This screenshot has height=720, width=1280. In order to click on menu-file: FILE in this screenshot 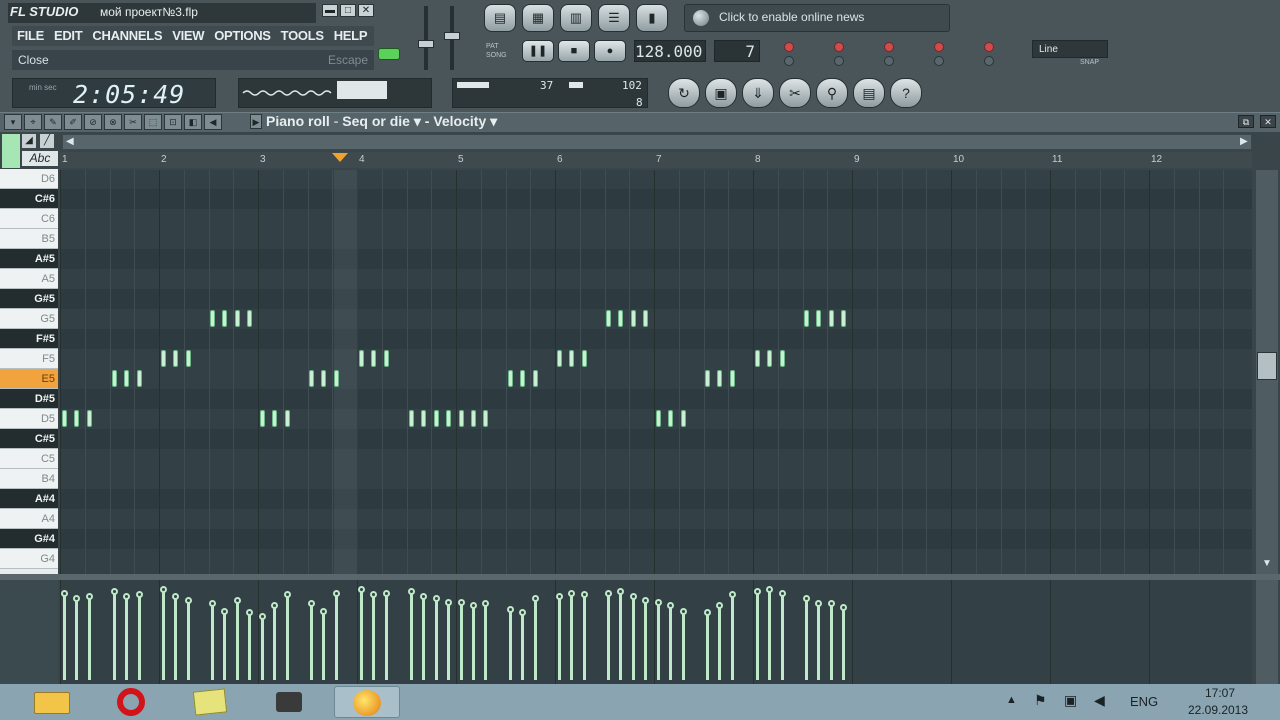, I will do `click(30, 36)`.